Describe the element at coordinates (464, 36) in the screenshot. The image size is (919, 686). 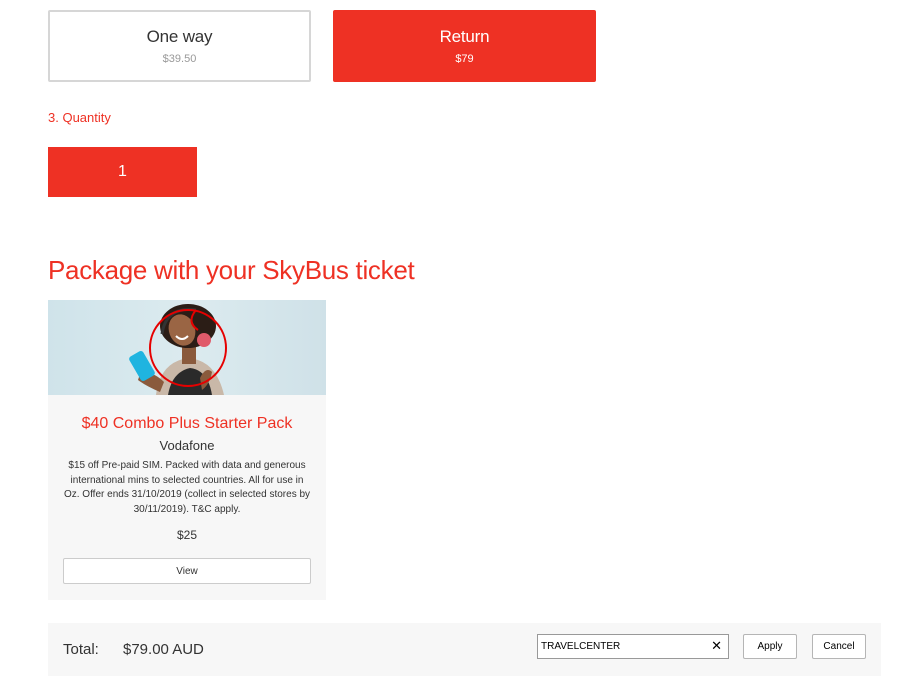
I see `fare-label: Return` at that location.